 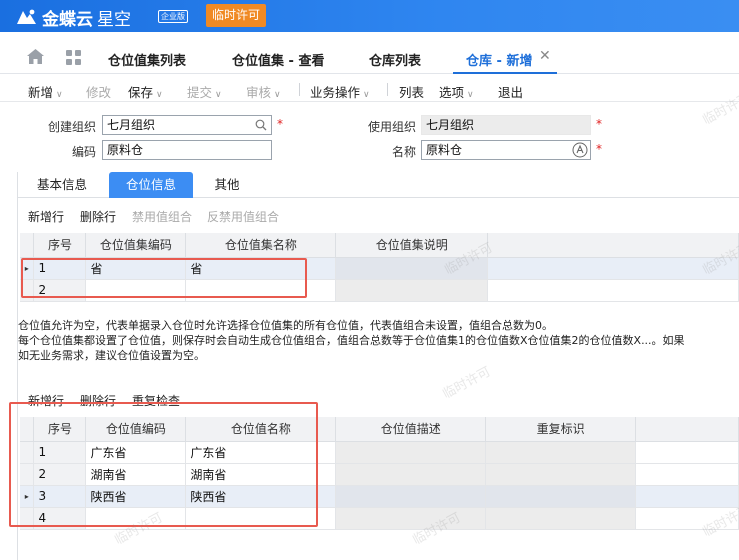 I want to click on add-row-button: 新增行, so click(x=46, y=216).